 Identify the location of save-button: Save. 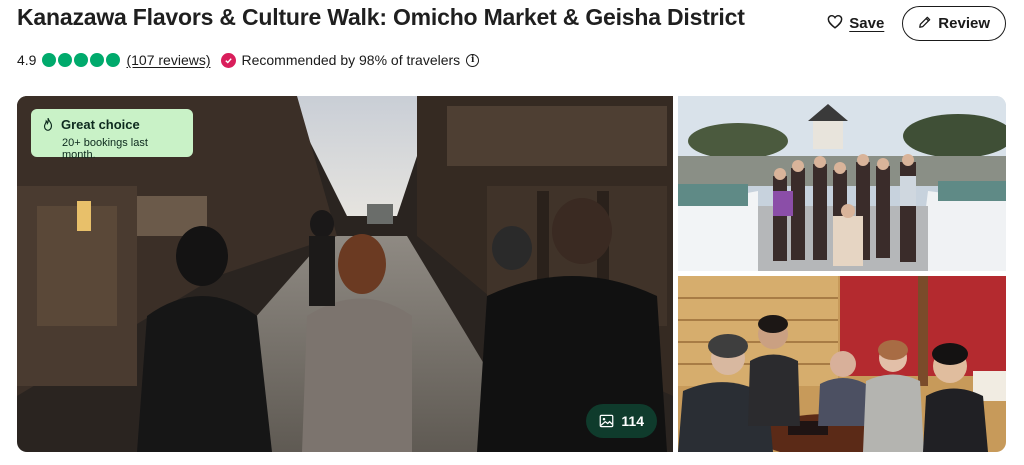
(855, 24).